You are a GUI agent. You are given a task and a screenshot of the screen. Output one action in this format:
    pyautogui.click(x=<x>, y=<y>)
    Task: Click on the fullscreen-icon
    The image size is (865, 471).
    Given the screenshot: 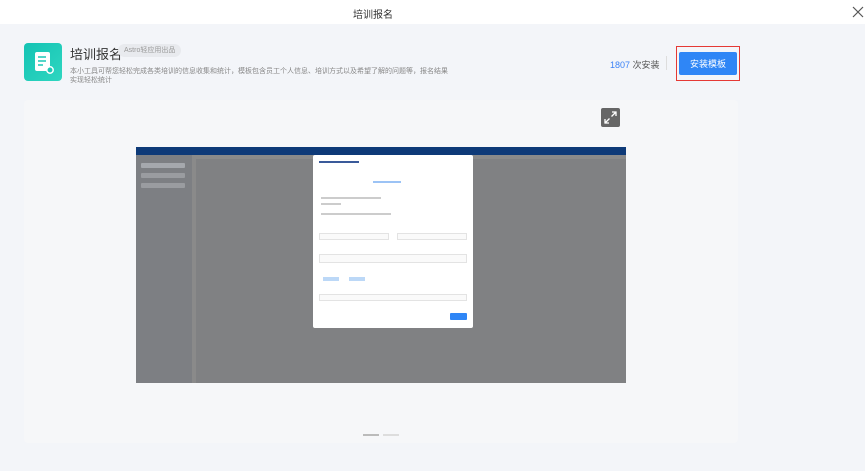 What is the action you would take?
    pyautogui.click(x=610, y=117)
    